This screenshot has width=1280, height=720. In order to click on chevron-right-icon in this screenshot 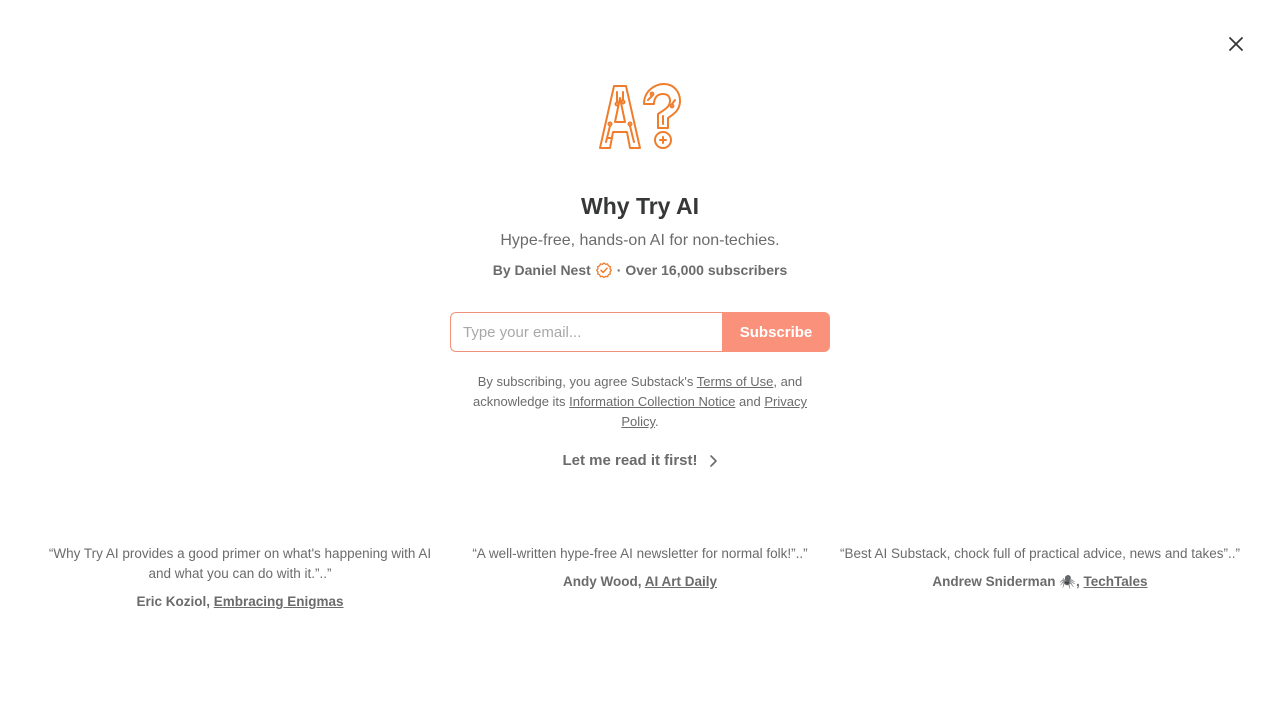, I will do `click(713, 460)`.